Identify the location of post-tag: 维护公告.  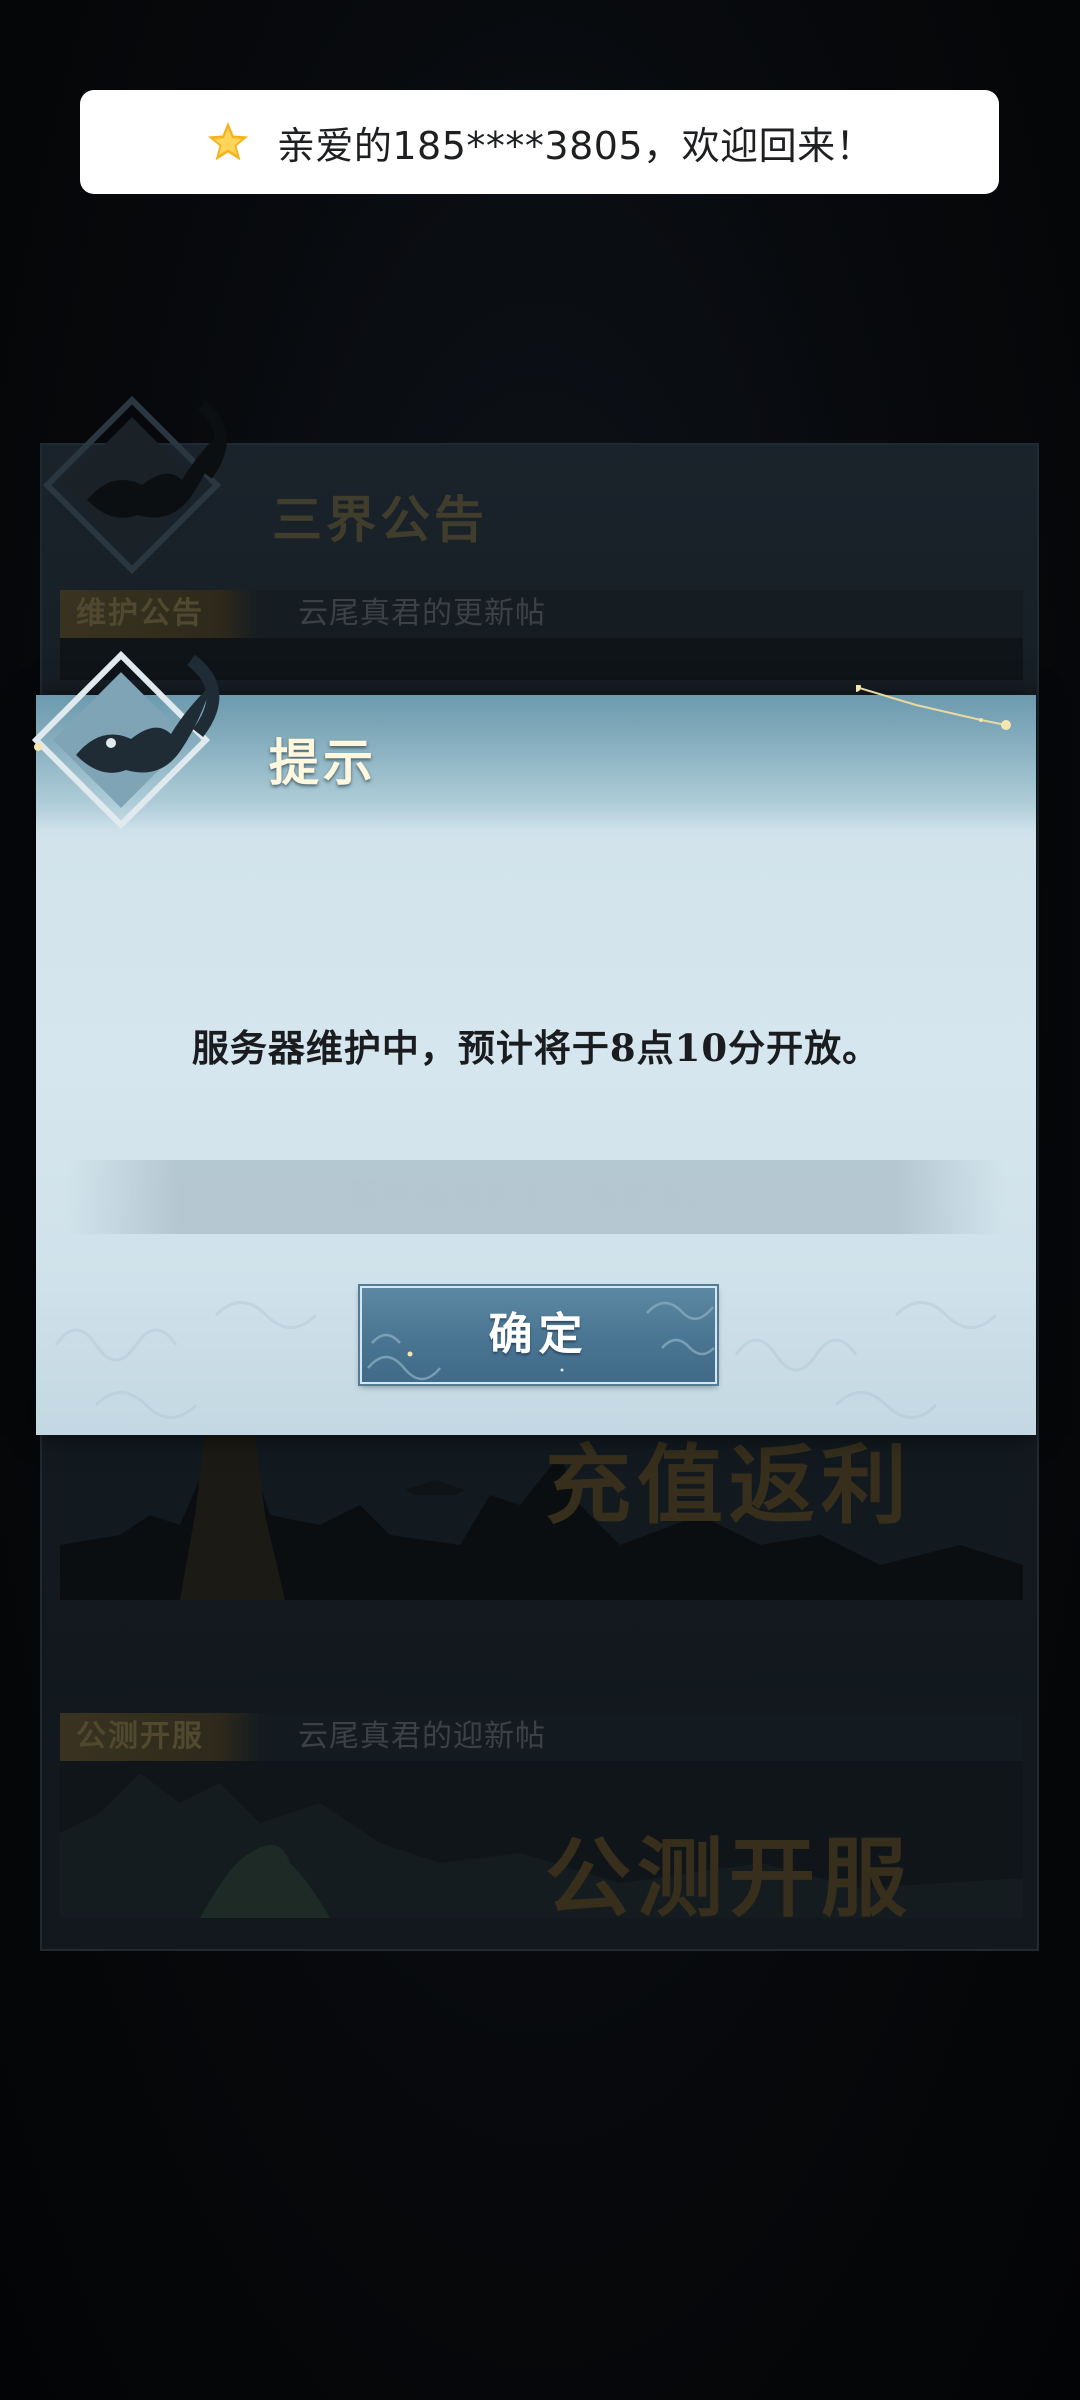
(160, 614).